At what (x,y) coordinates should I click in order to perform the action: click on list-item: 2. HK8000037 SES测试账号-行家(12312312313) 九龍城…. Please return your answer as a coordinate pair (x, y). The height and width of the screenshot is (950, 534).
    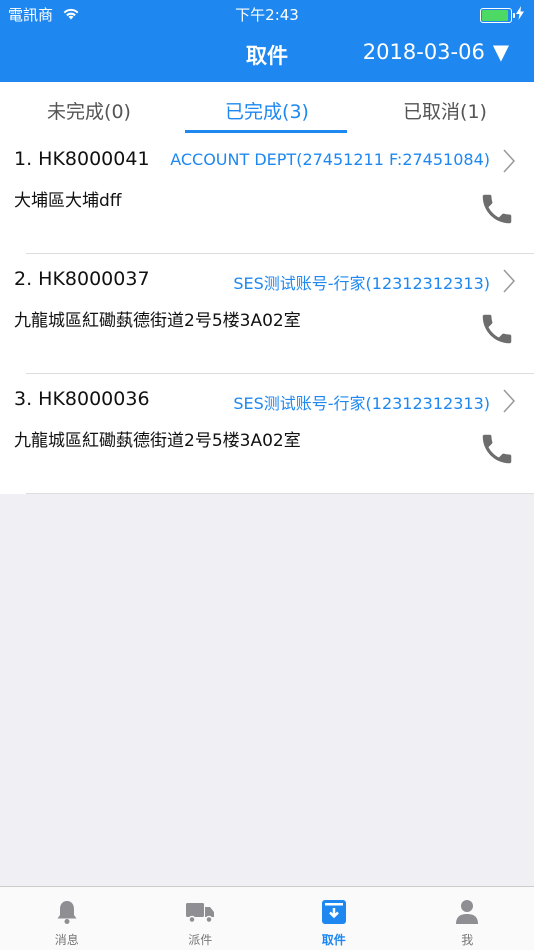
    Looking at the image, I should click on (267, 314).